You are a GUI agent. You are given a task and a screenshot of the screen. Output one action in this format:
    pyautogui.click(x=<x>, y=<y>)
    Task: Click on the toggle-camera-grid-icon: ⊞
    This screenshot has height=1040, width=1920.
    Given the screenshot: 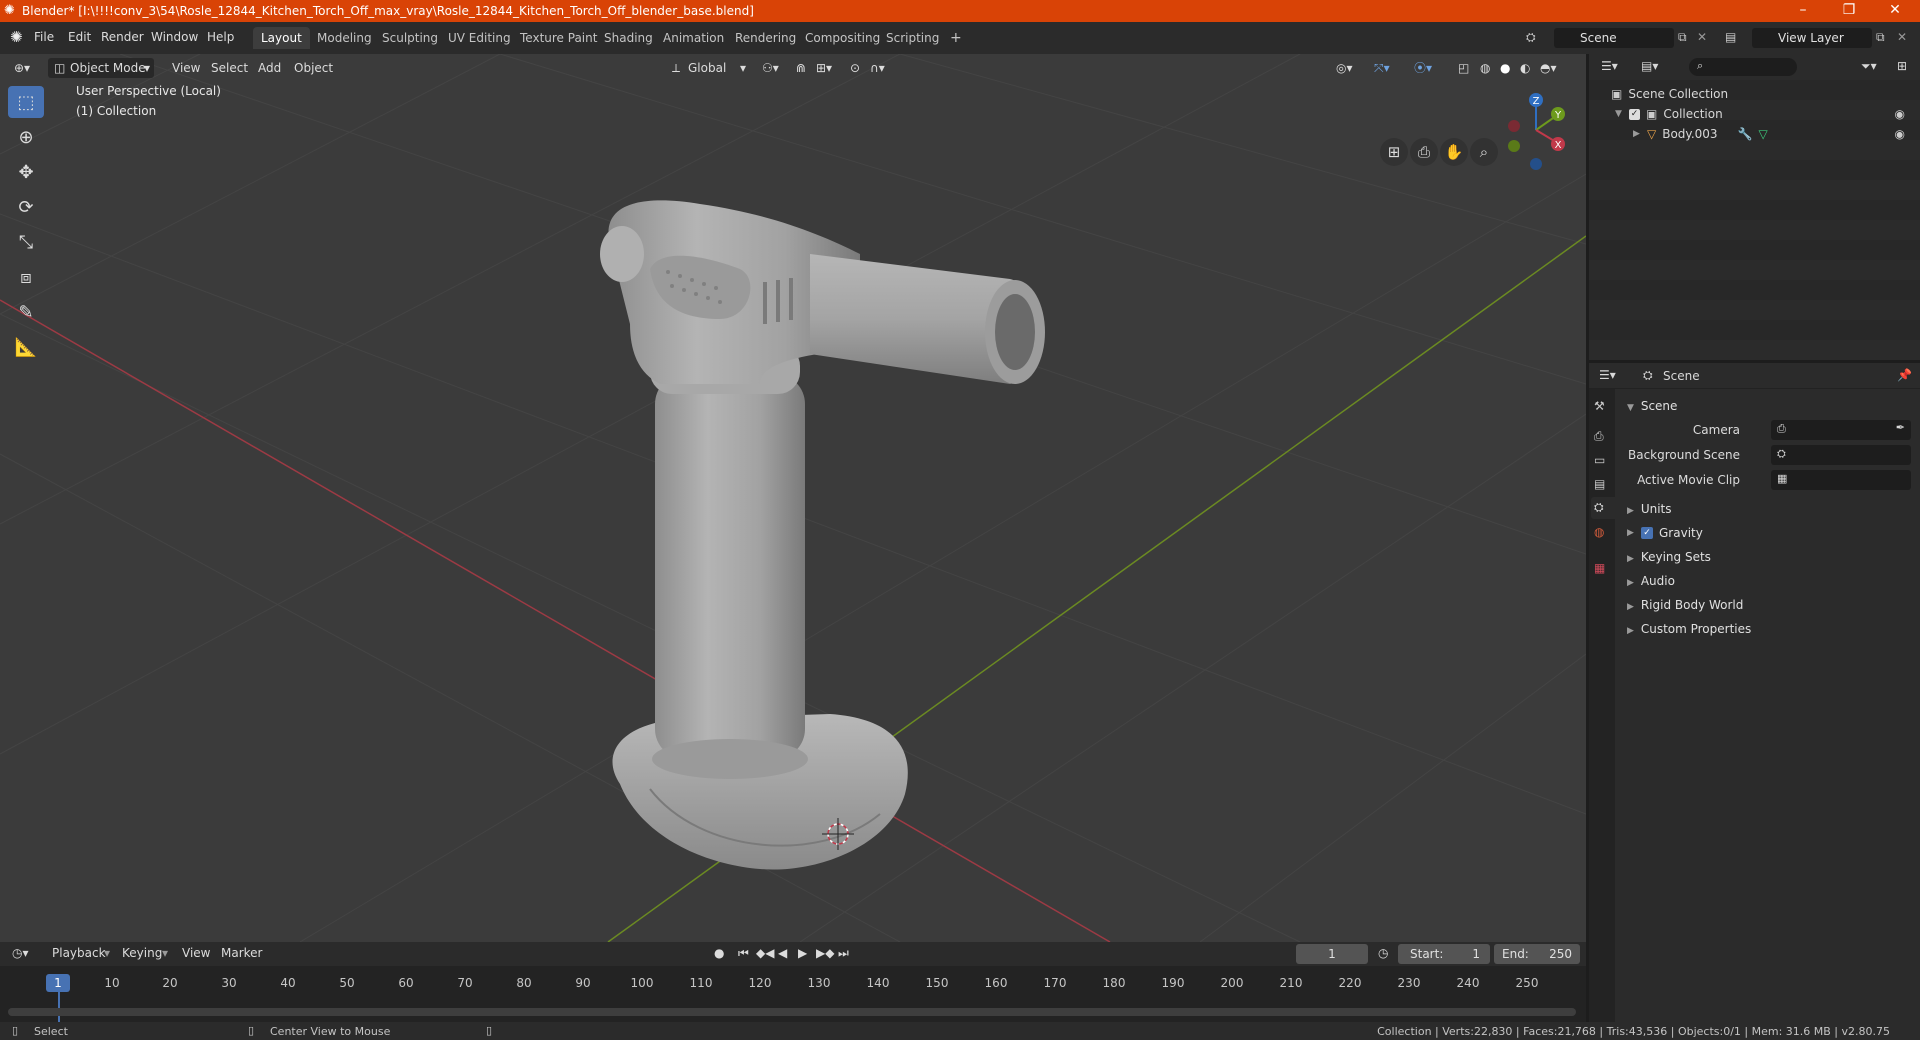 What is the action you would take?
    pyautogui.click(x=1394, y=152)
    